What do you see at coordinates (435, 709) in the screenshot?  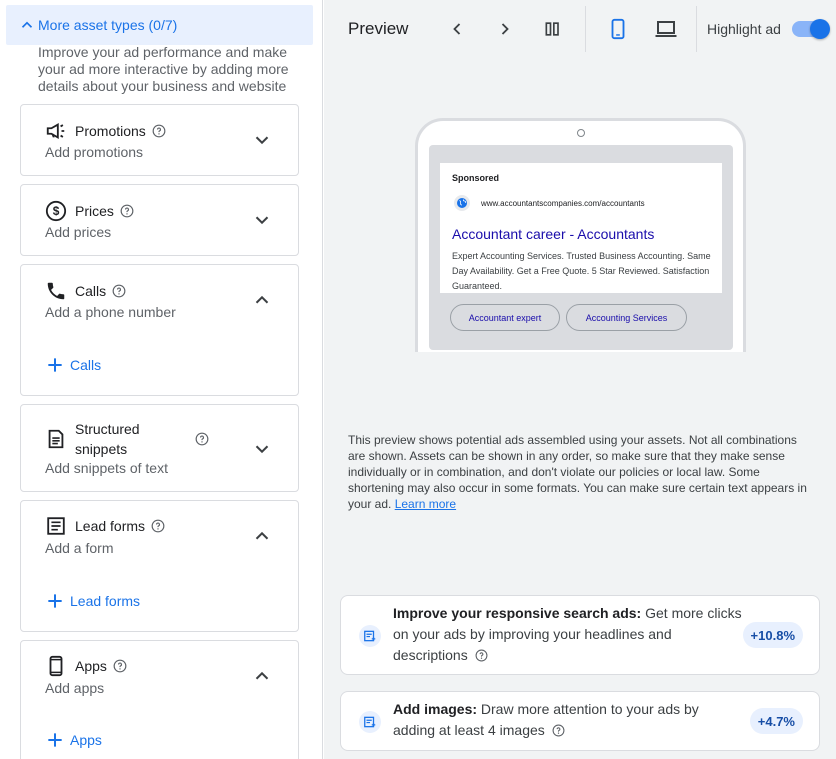 I see `recommendation-title: Add images:` at bounding box center [435, 709].